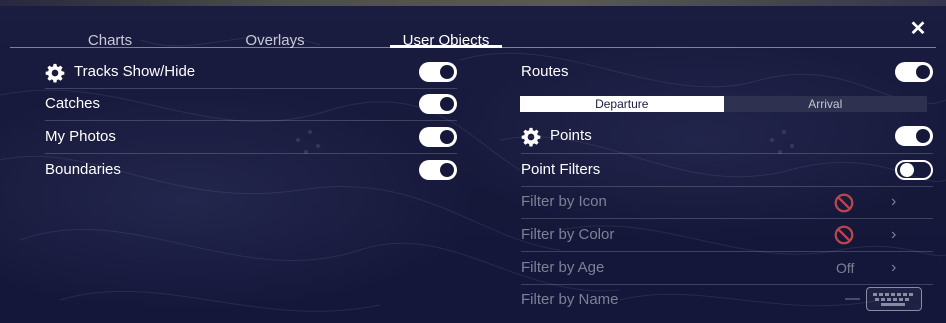 The height and width of the screenshot is (323, 946). I want to click on filter-by-age-label: Filter by Age, so click(563, 267).